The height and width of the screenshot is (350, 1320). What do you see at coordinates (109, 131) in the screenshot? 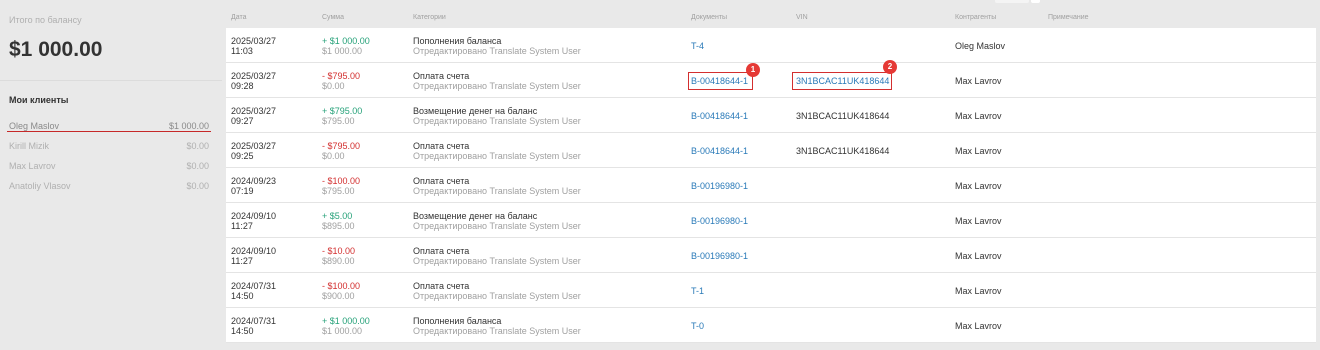
I see `active-client-indicator` at bounding box center [109, 131].